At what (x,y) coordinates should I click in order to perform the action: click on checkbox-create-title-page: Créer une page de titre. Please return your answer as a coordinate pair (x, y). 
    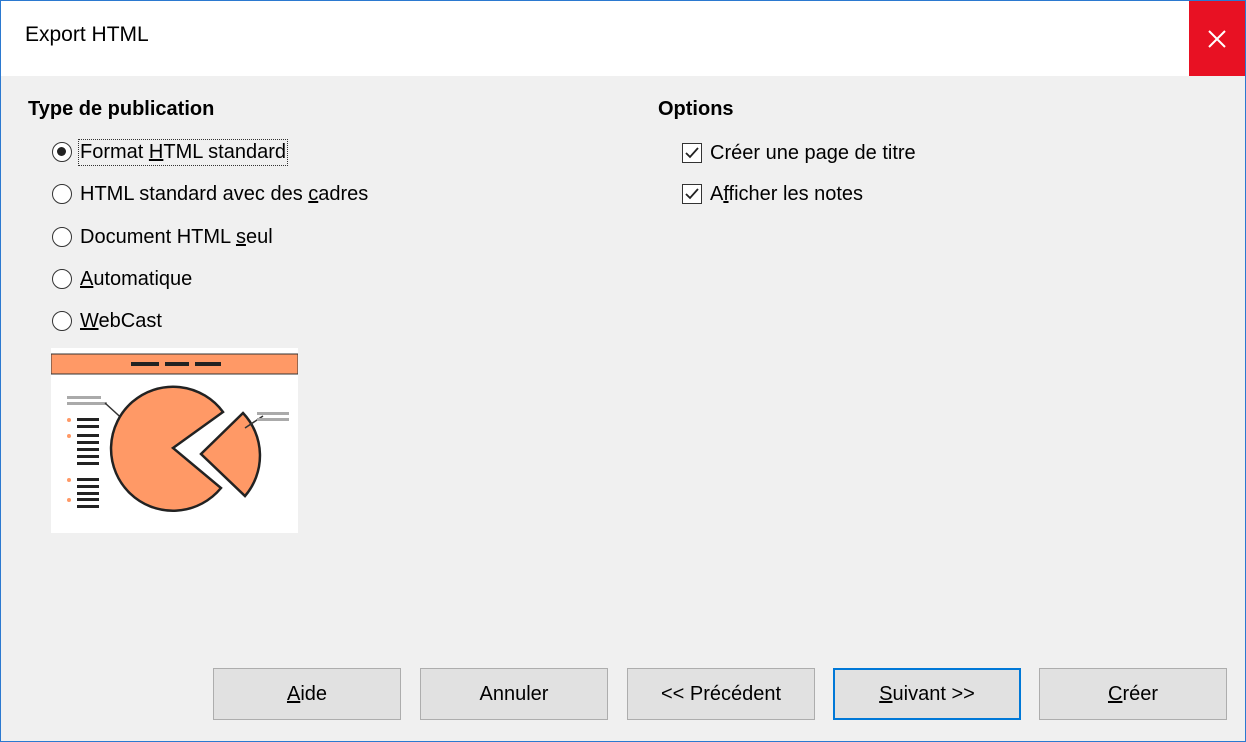
    Looking at the image, I should click on (799, 153).